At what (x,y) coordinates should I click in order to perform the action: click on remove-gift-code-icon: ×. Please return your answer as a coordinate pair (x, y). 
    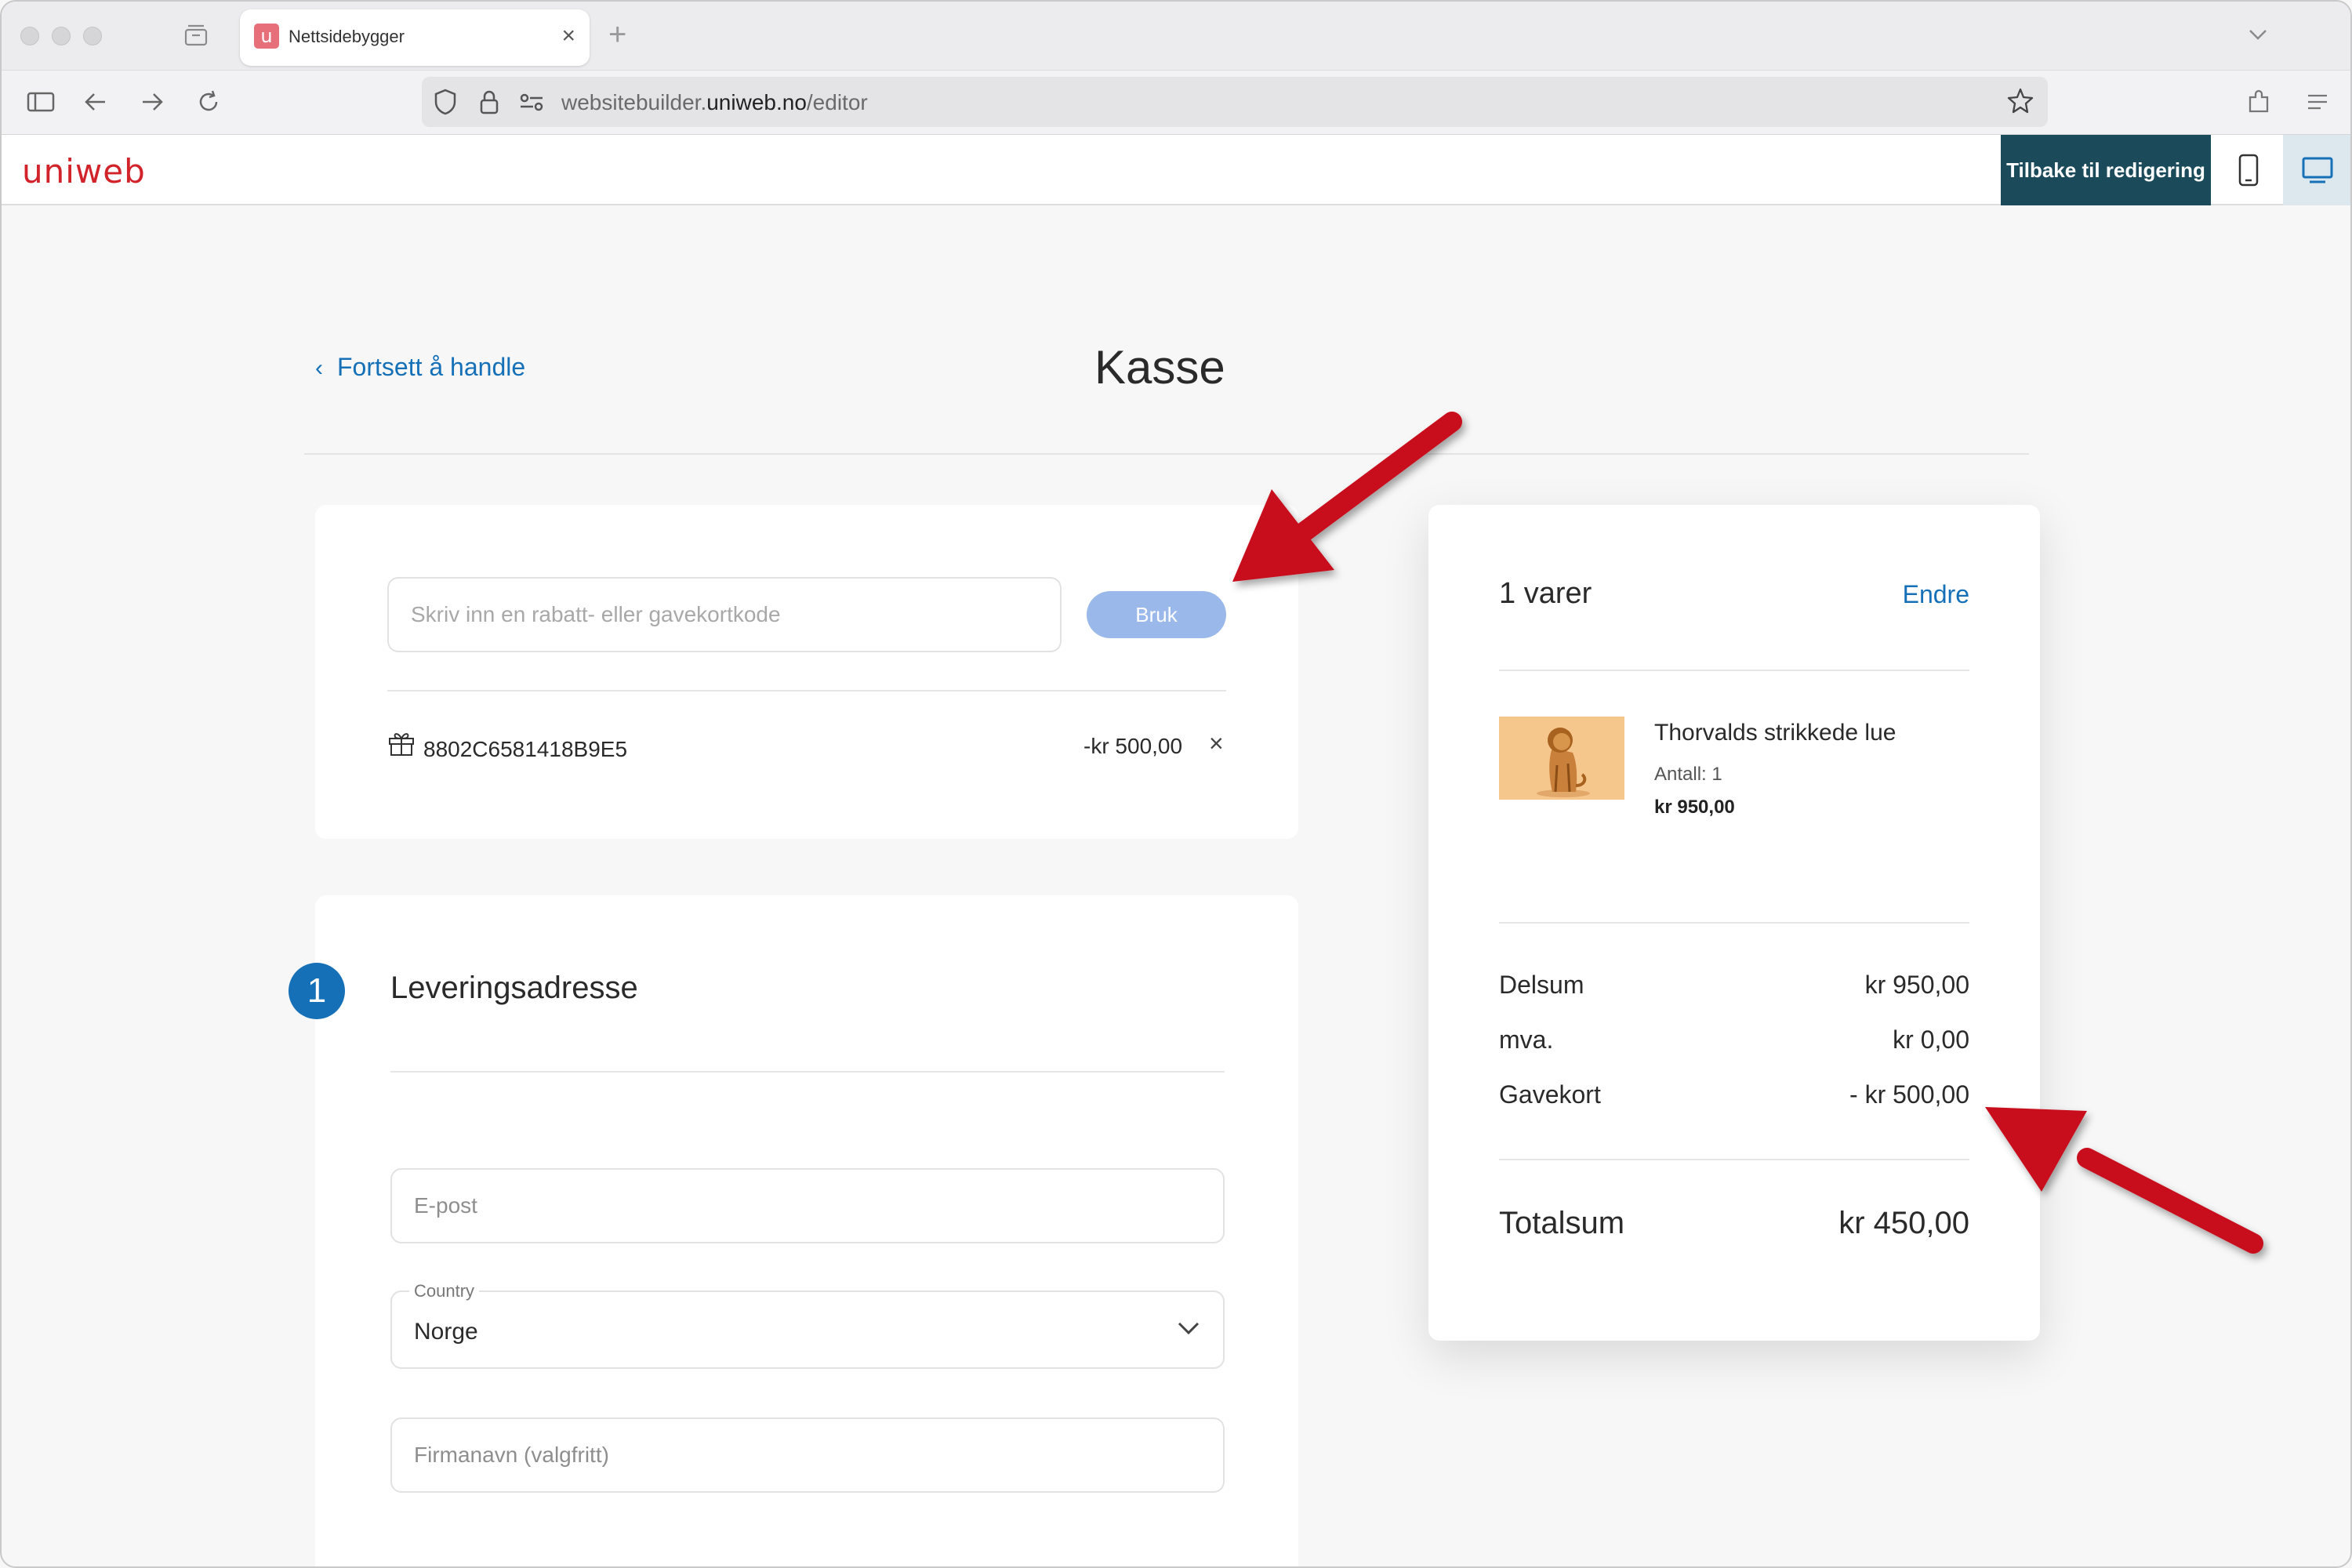
    Looking at the image, I should click on (1216, 743).